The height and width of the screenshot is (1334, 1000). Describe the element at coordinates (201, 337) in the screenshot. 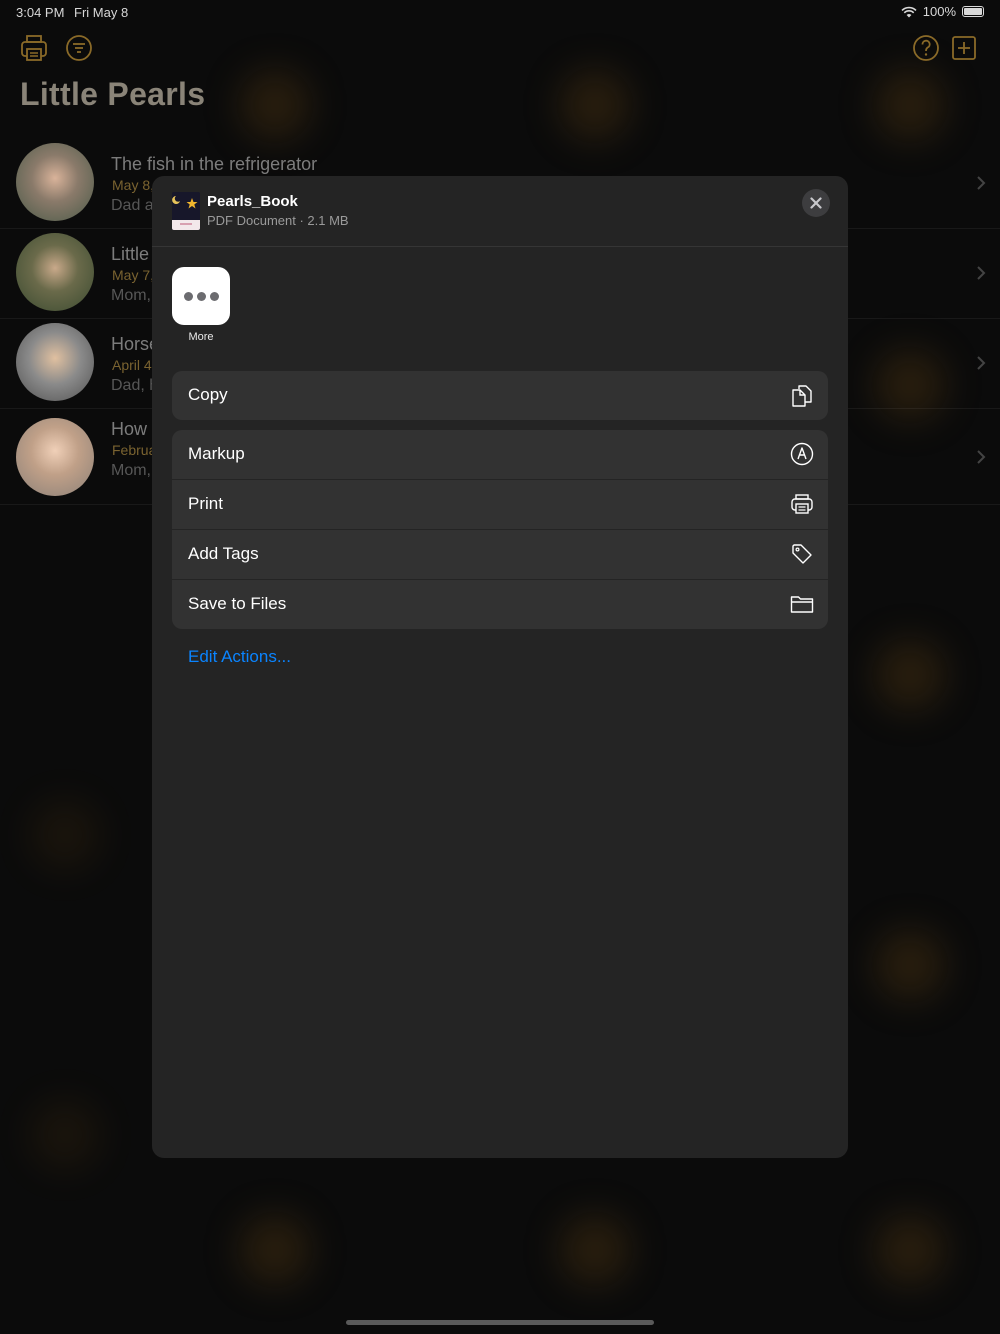

I see `more-label: More` at that location.